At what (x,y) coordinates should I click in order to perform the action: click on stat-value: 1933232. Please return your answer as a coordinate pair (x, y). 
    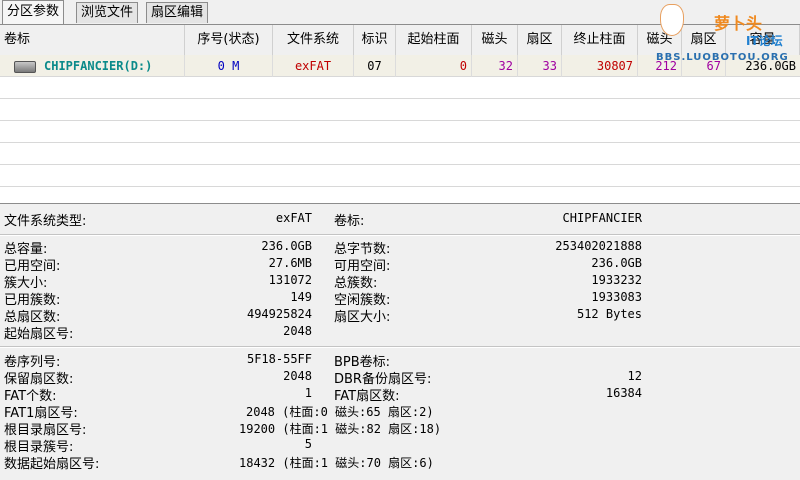
    Looking at the image, I should click on (616, 280).